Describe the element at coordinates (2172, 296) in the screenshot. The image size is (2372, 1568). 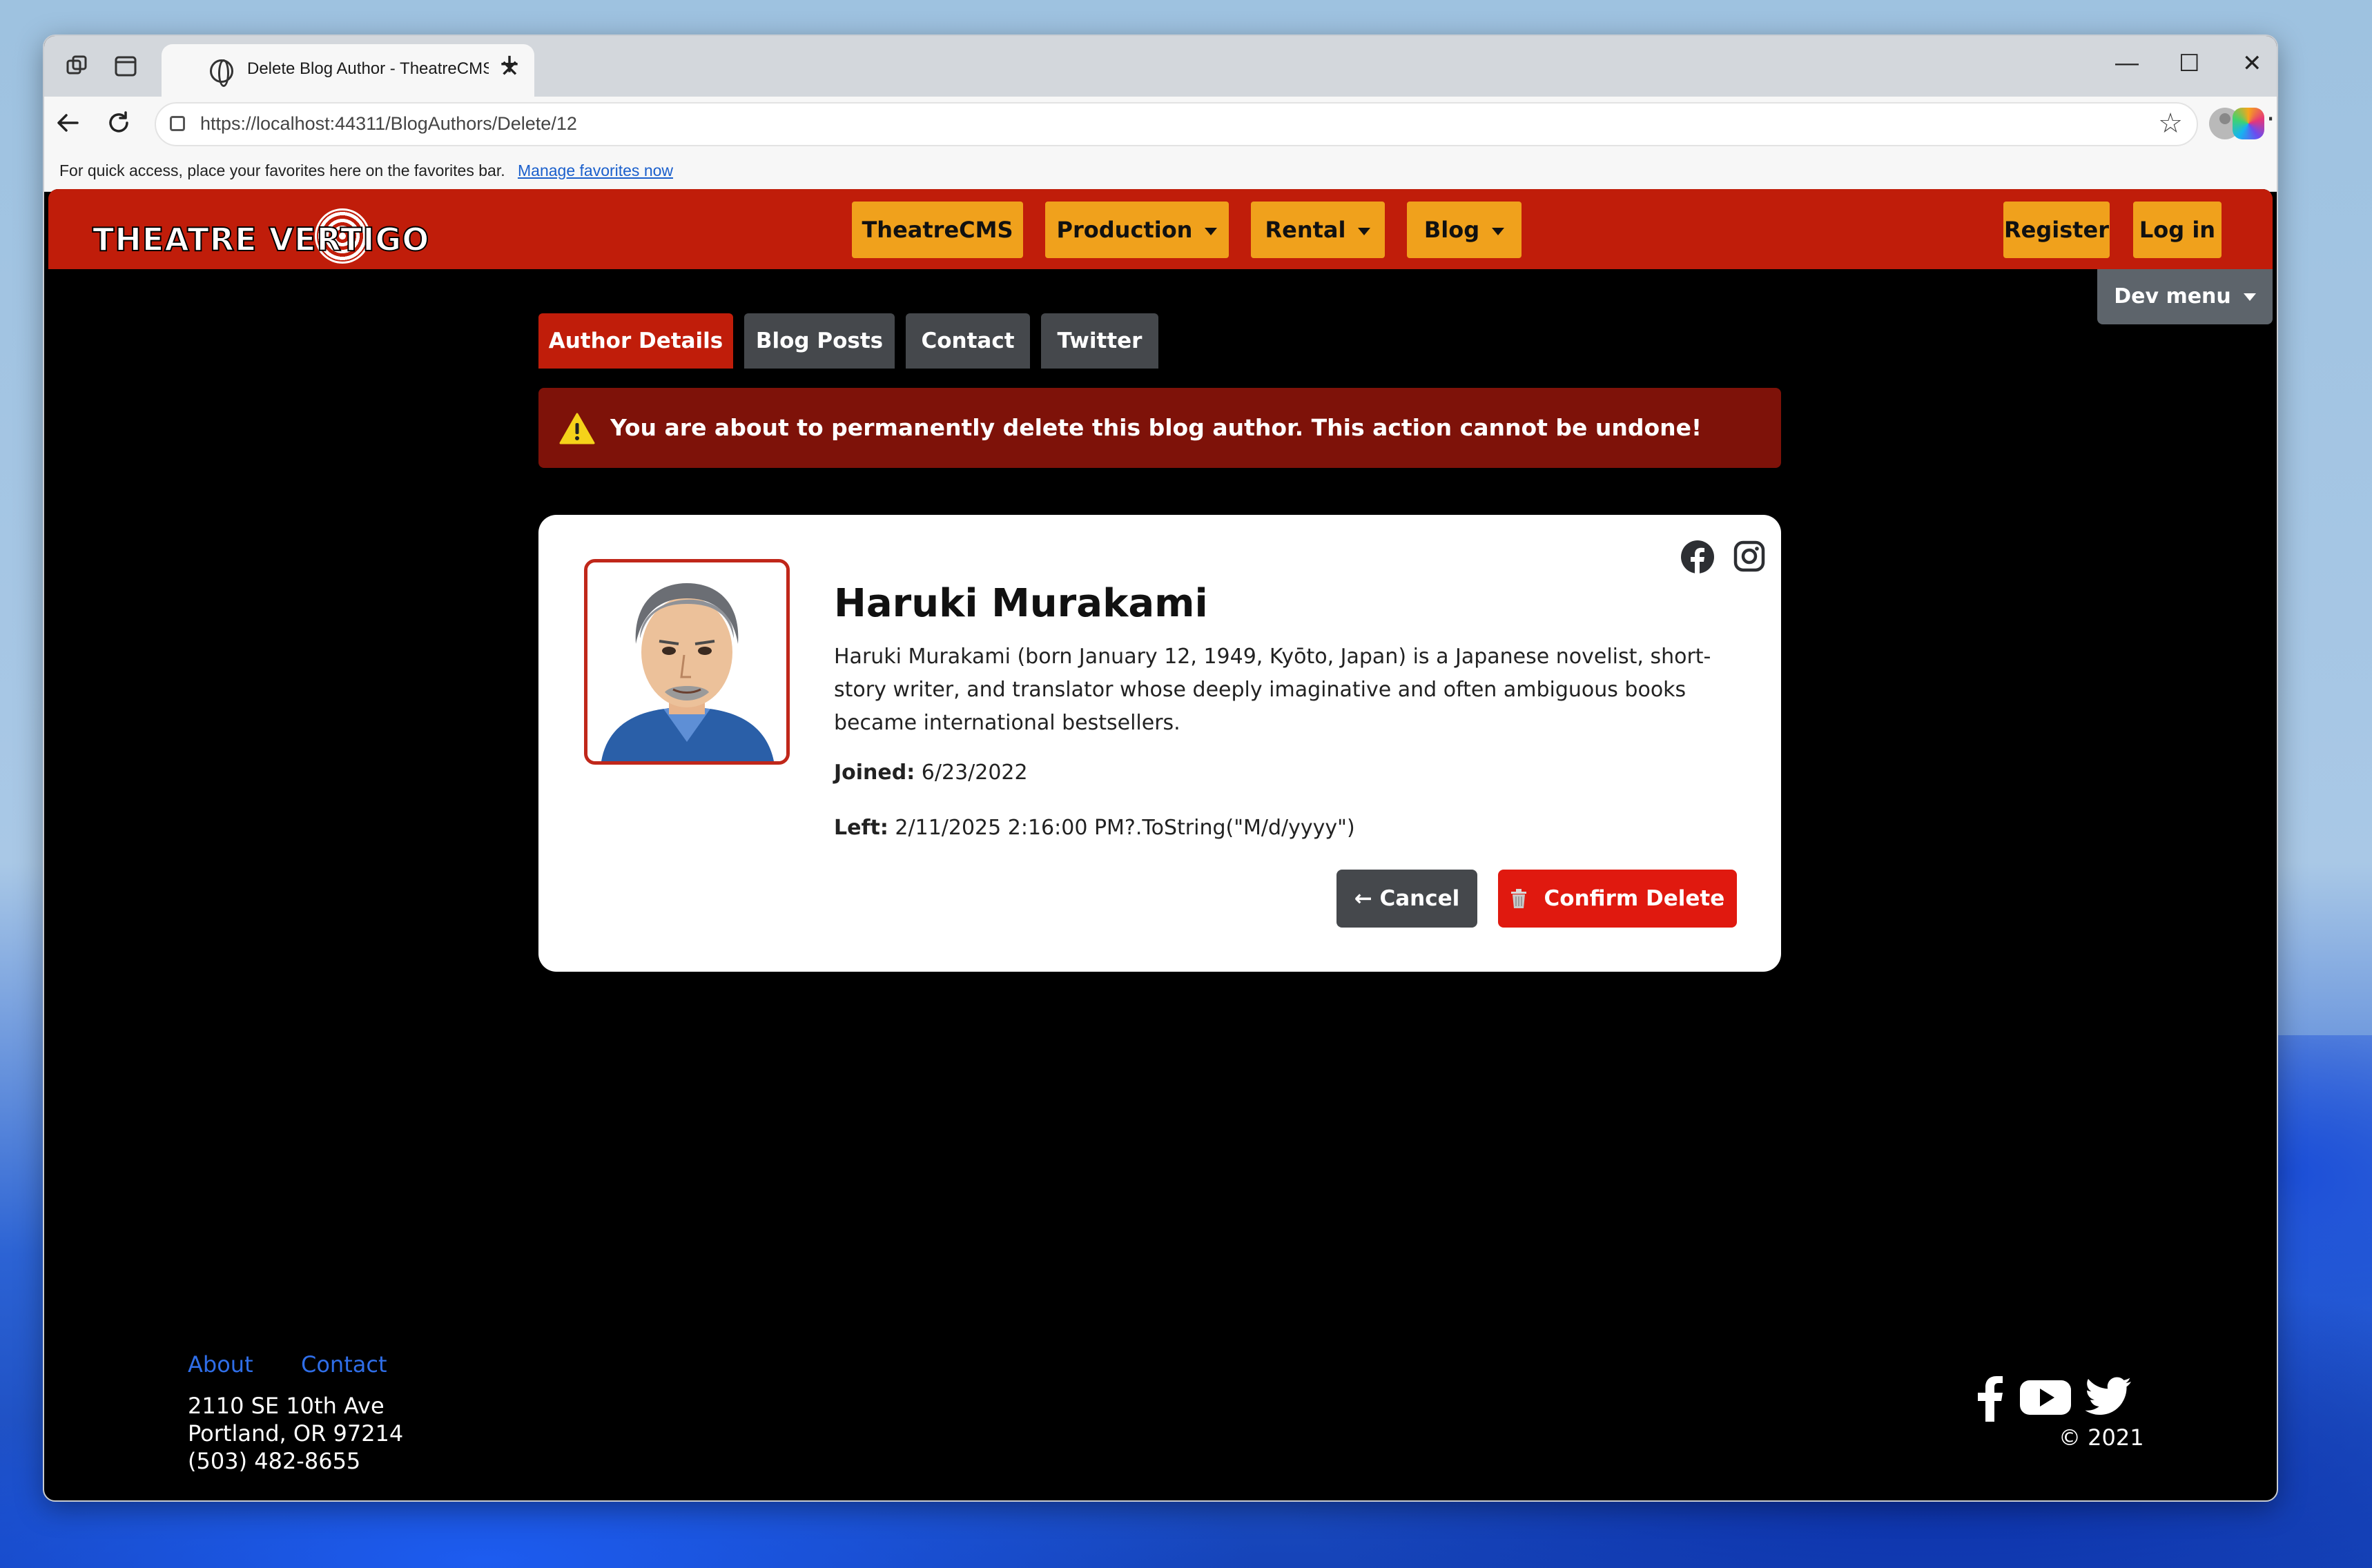
I see `dev-menu-label: Dev menu` at that location.